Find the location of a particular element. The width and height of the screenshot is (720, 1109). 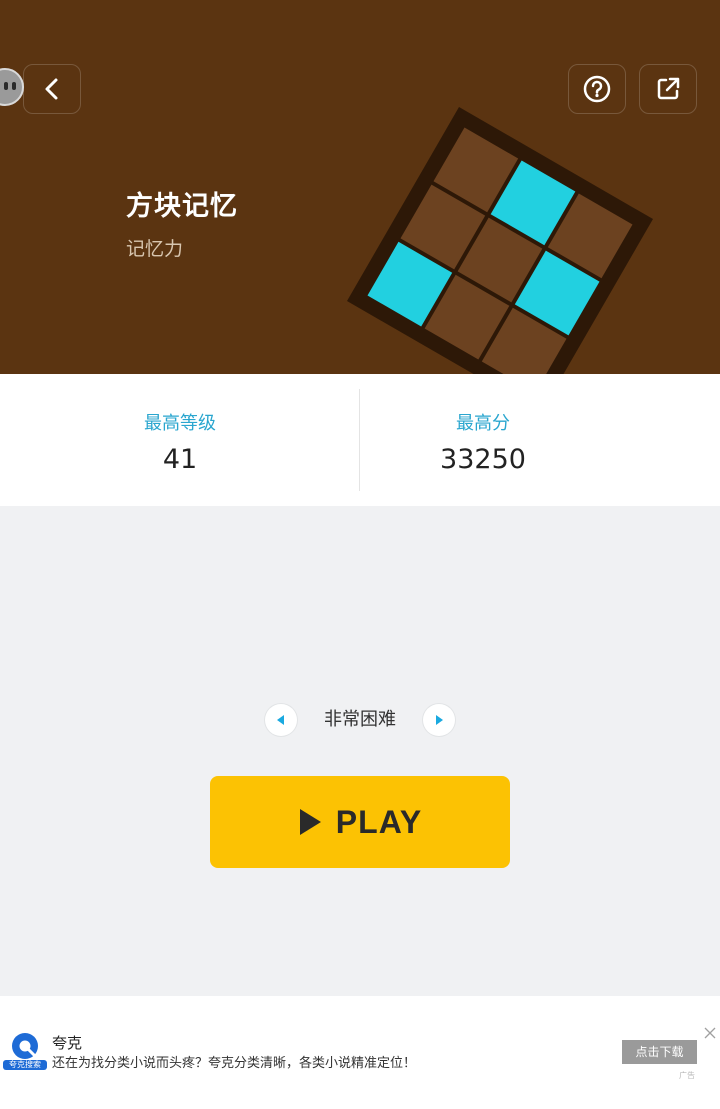

block-memory-game-icon is located at coordinates (500, 240).